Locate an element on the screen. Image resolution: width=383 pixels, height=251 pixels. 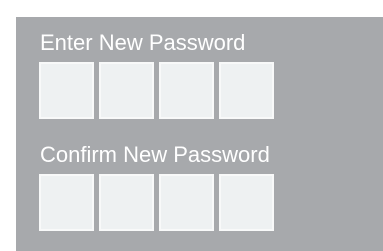
new-password-pin-row is located at coordinates (156, 90).